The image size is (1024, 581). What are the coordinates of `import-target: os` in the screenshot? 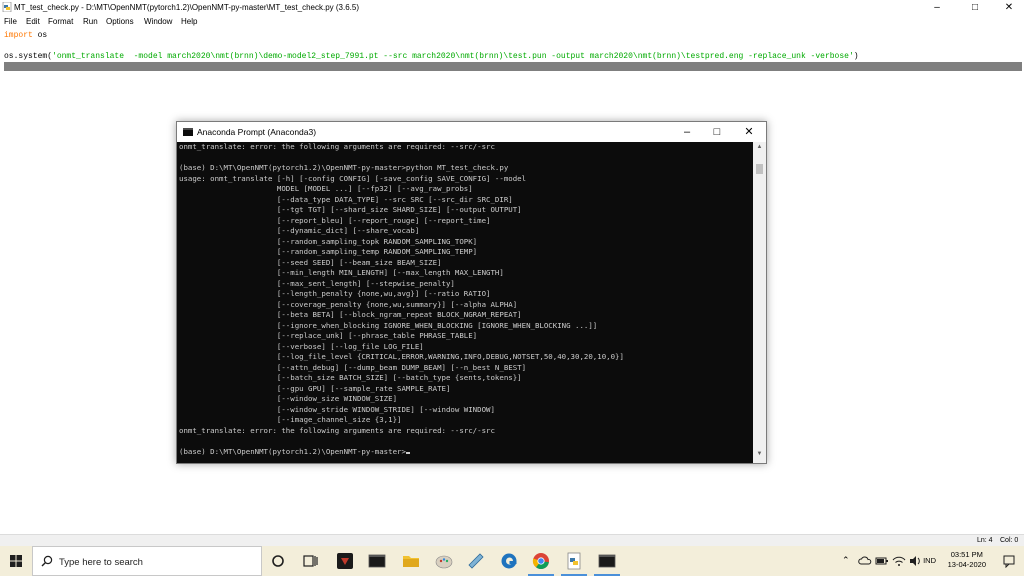 It's located at (40, 35).